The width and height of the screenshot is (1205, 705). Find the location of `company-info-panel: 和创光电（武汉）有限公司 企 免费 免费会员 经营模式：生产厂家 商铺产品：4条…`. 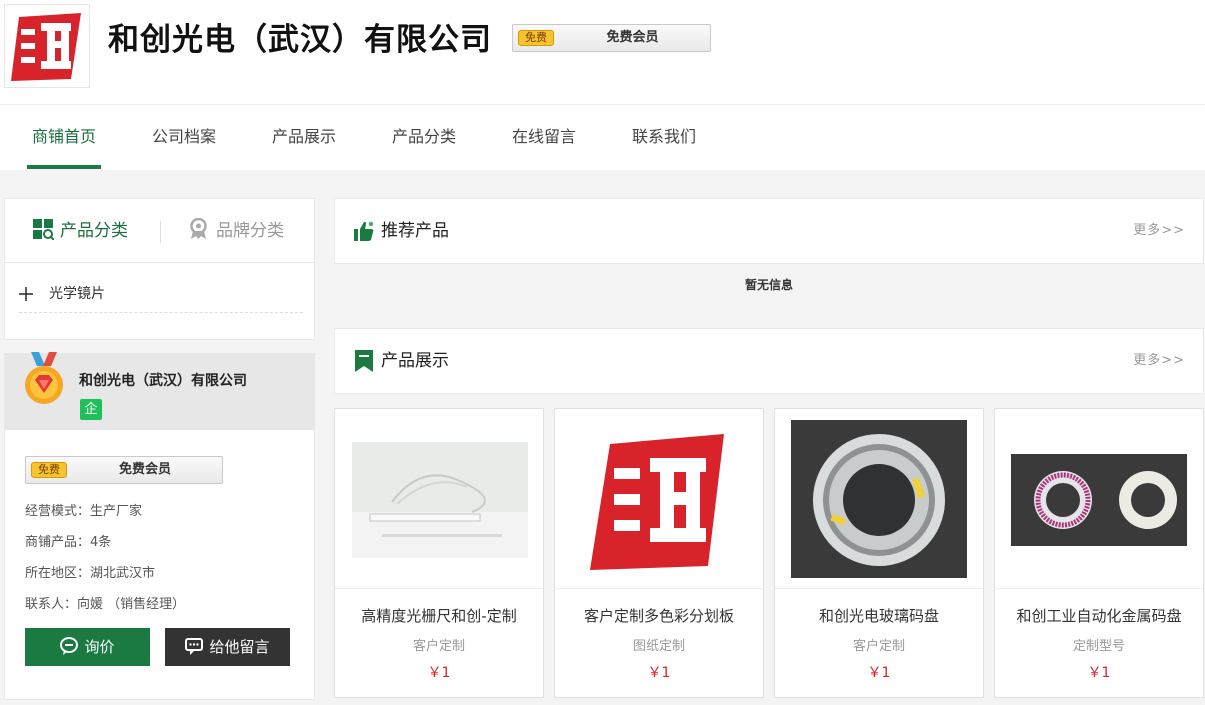

company-info-panel: 和创光电（武汉）有限公司 企 免费 免费会员 经营模式：生产厂家 商铺产品：4条… is located at coordinates (159, 526).